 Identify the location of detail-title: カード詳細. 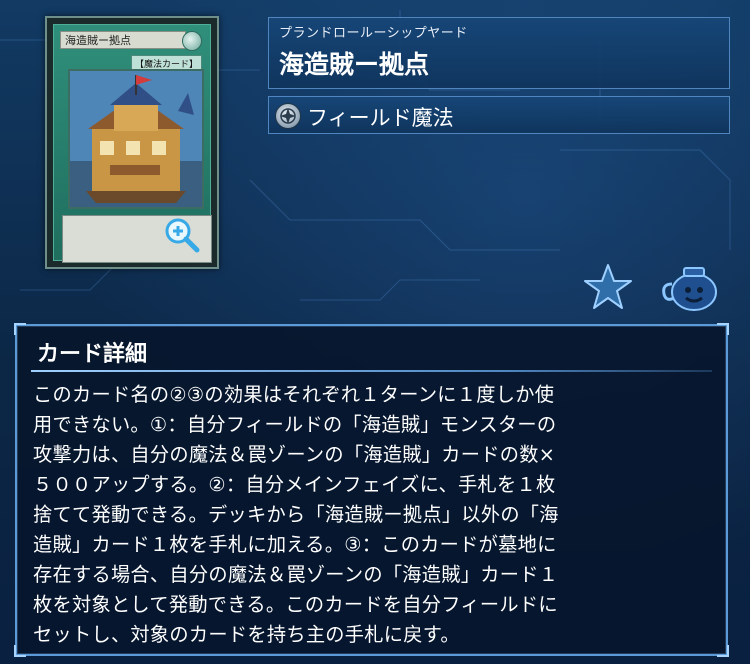
(92, 354).